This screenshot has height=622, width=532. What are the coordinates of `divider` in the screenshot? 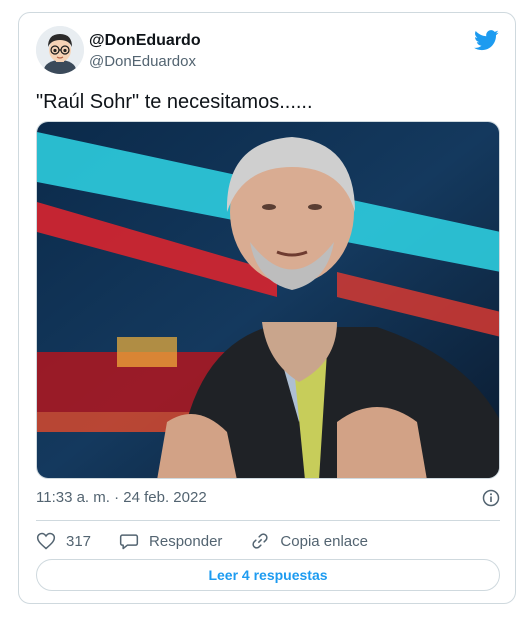 It's located at (268, 520).